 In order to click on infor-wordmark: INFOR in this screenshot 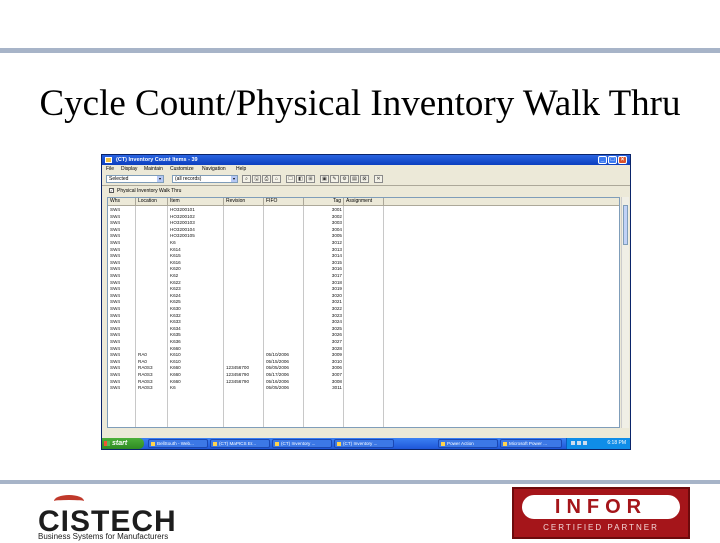, I will do `click(601, 507)`.